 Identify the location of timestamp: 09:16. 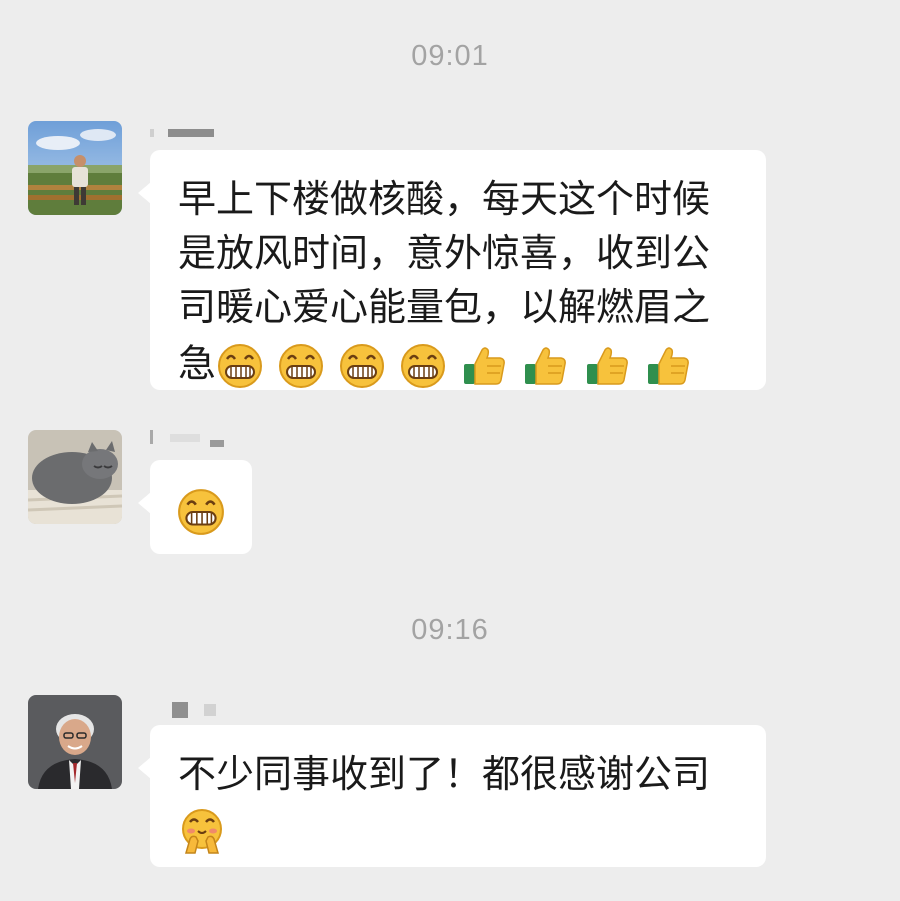
(450, 630).